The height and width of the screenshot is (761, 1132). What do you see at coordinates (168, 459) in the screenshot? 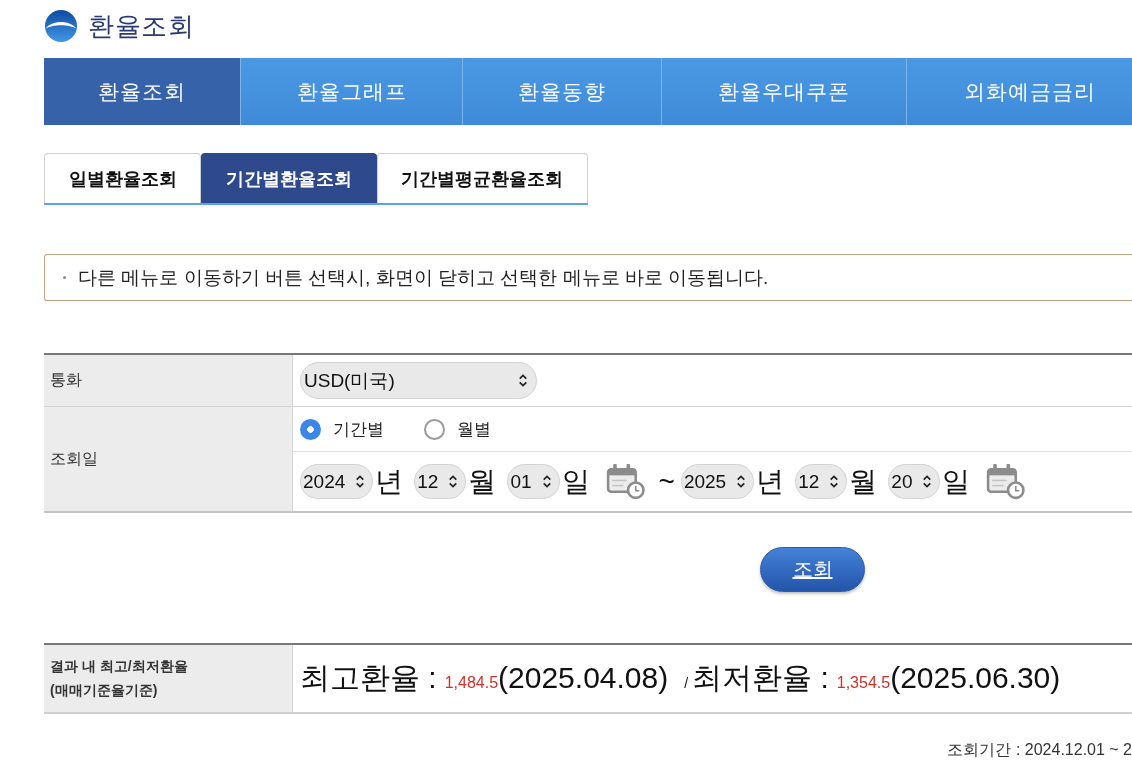
I see `row-label: 조회일` at bounding box center [168, 459].